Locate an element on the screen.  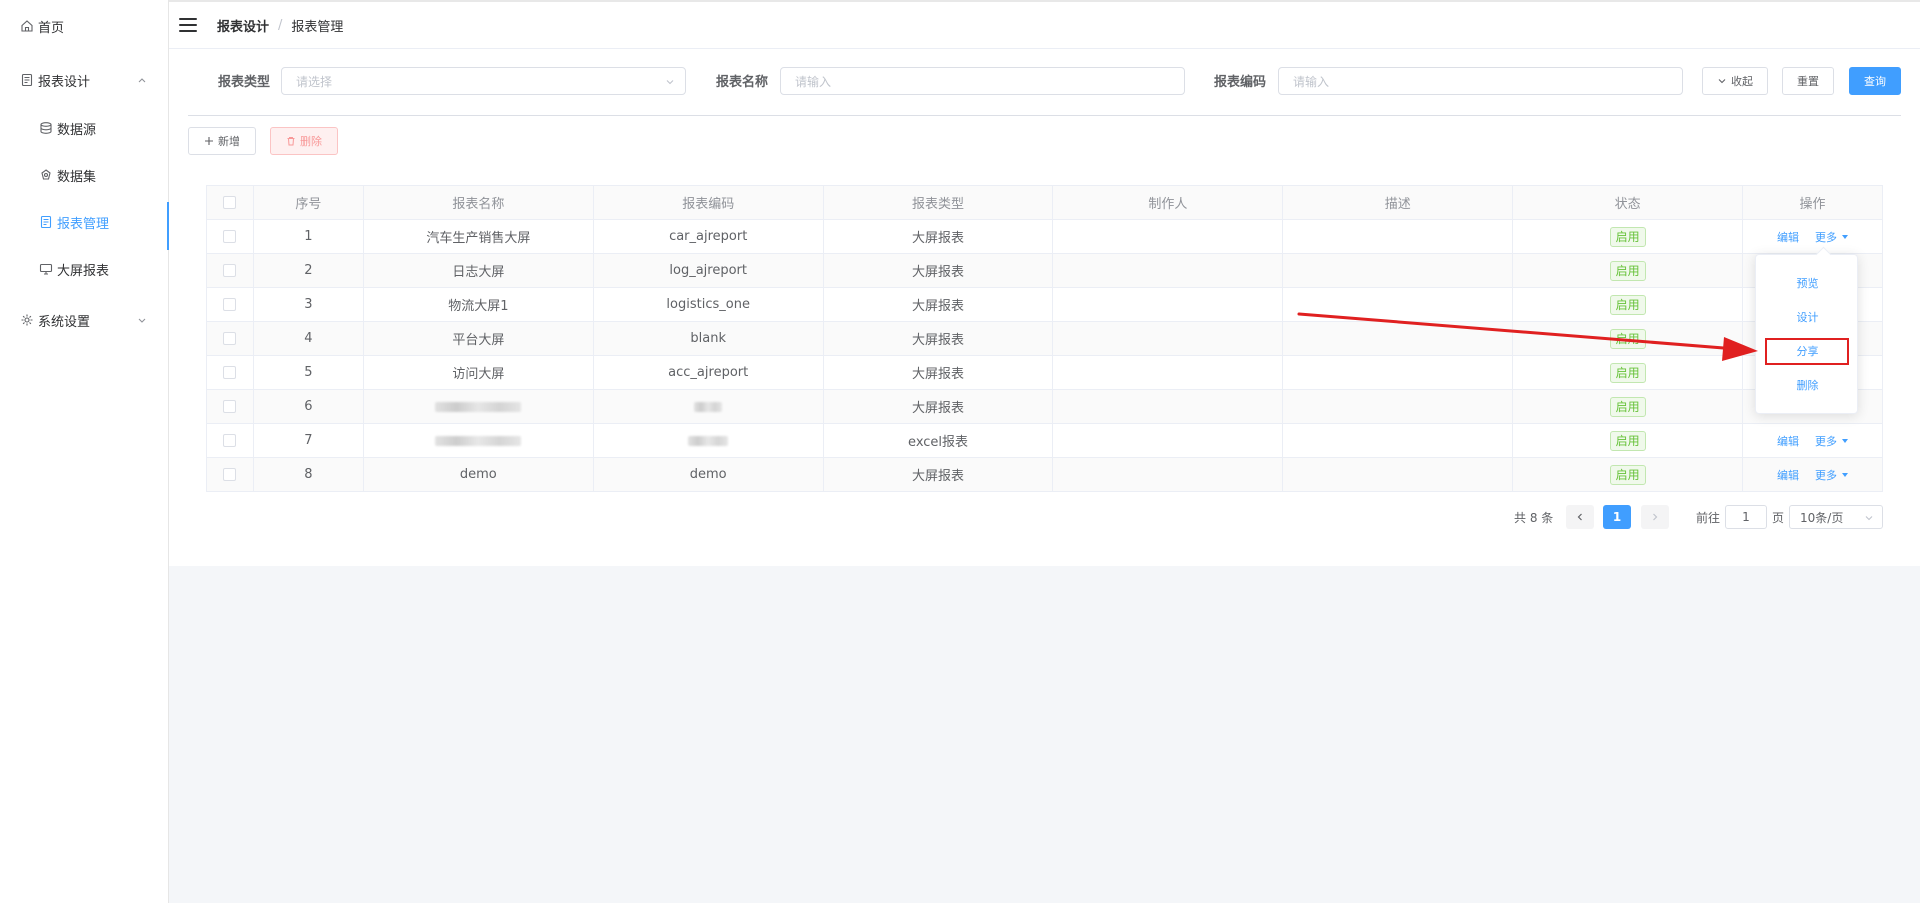
page-size-select: 10条/页 is located at coordinates (1836, 517).